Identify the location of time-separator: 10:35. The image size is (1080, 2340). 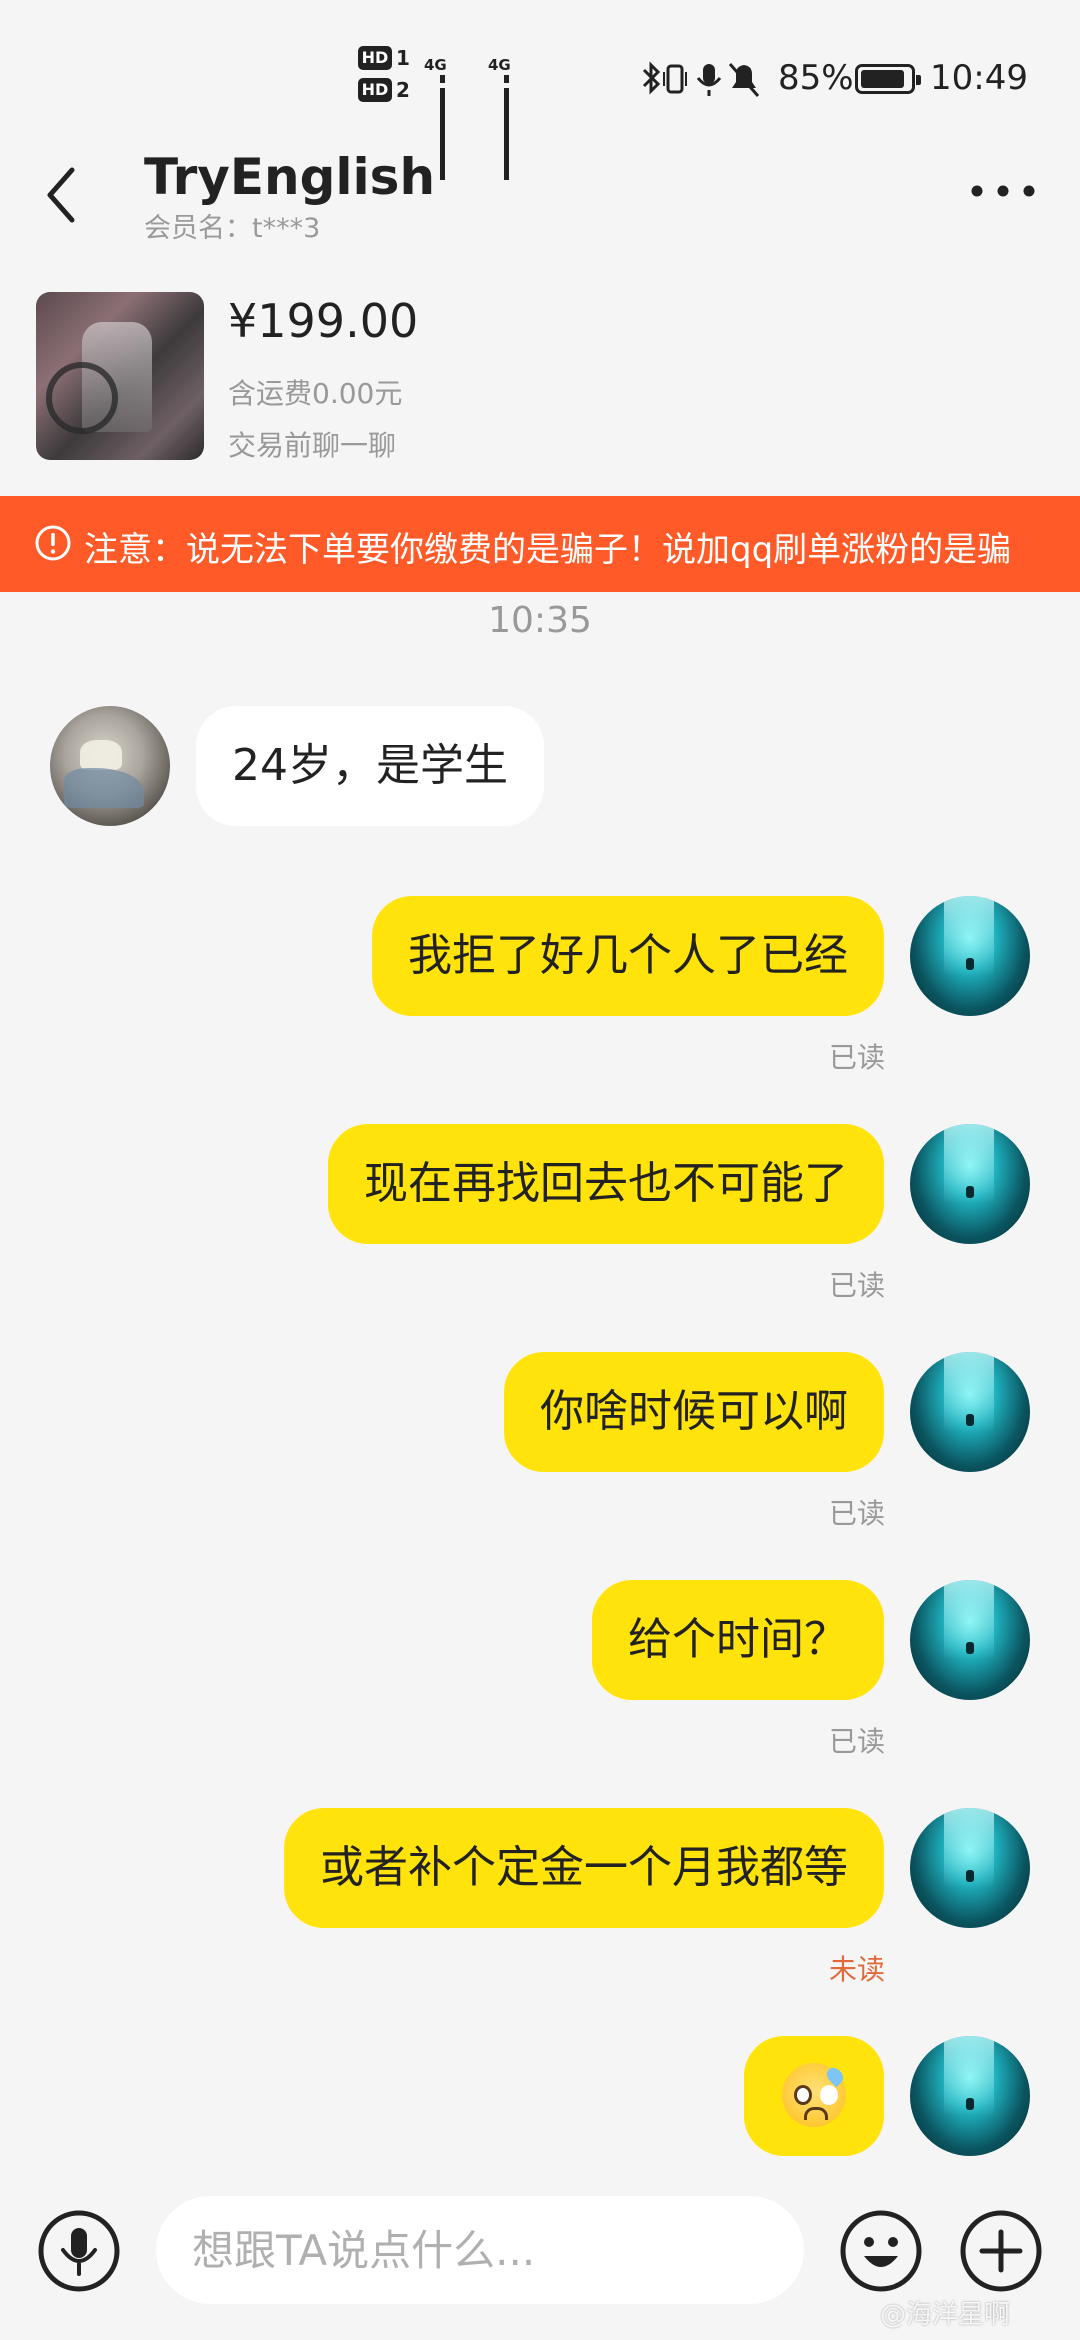
(540, 620).